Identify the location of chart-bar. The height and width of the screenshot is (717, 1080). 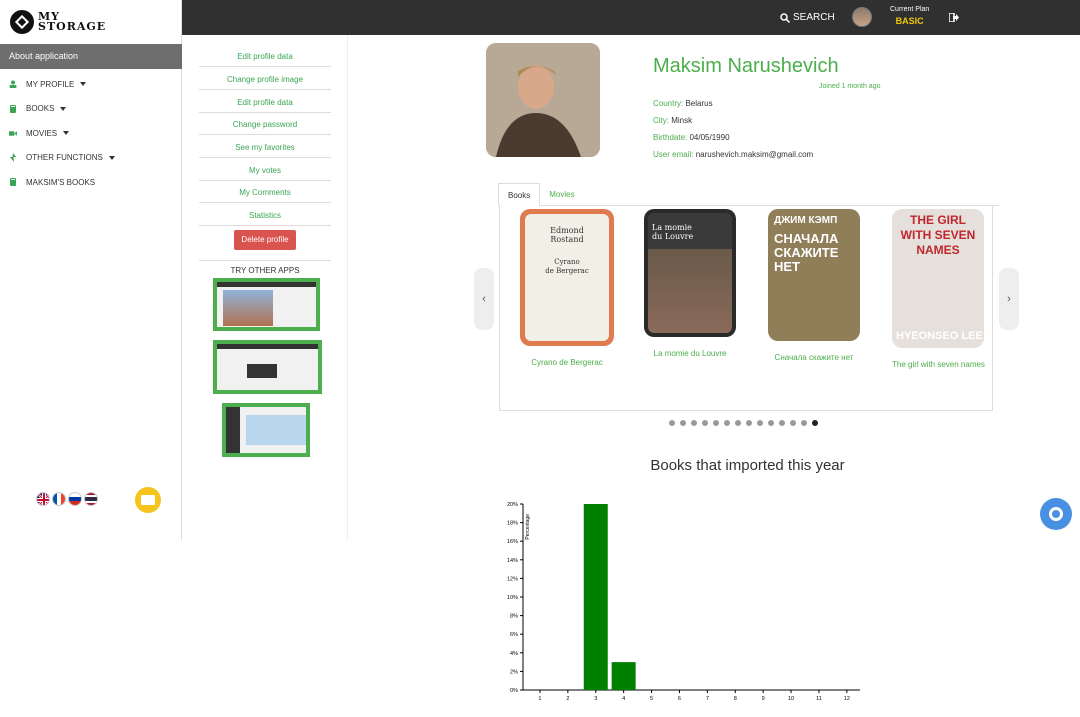
(595, 597).